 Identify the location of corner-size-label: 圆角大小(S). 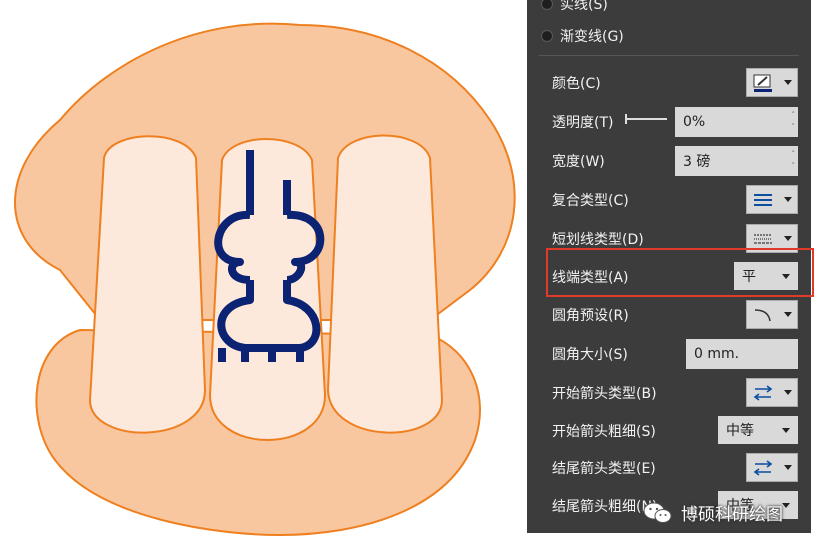
(590, 355).